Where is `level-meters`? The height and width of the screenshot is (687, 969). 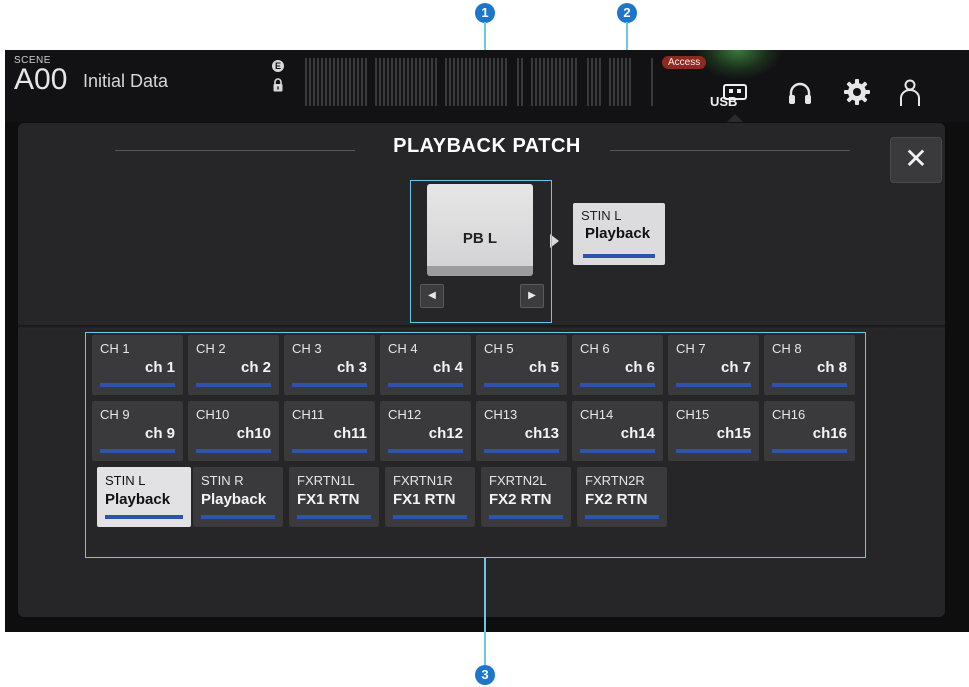 level-meters is located at coordinates (480, 82).